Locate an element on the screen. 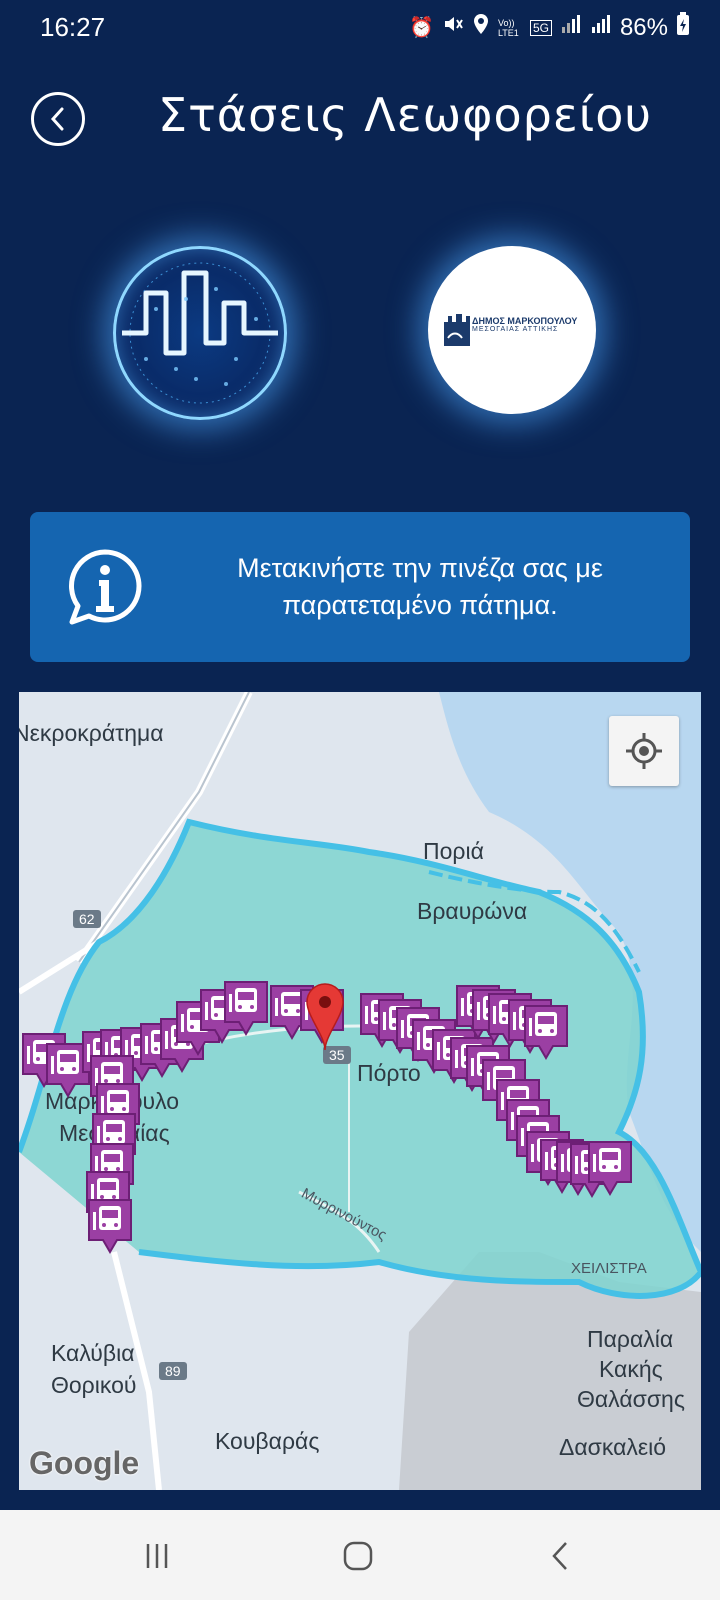 This screenshot has width=720, height=1600. home-icon is located at coordinates (358, 1556).